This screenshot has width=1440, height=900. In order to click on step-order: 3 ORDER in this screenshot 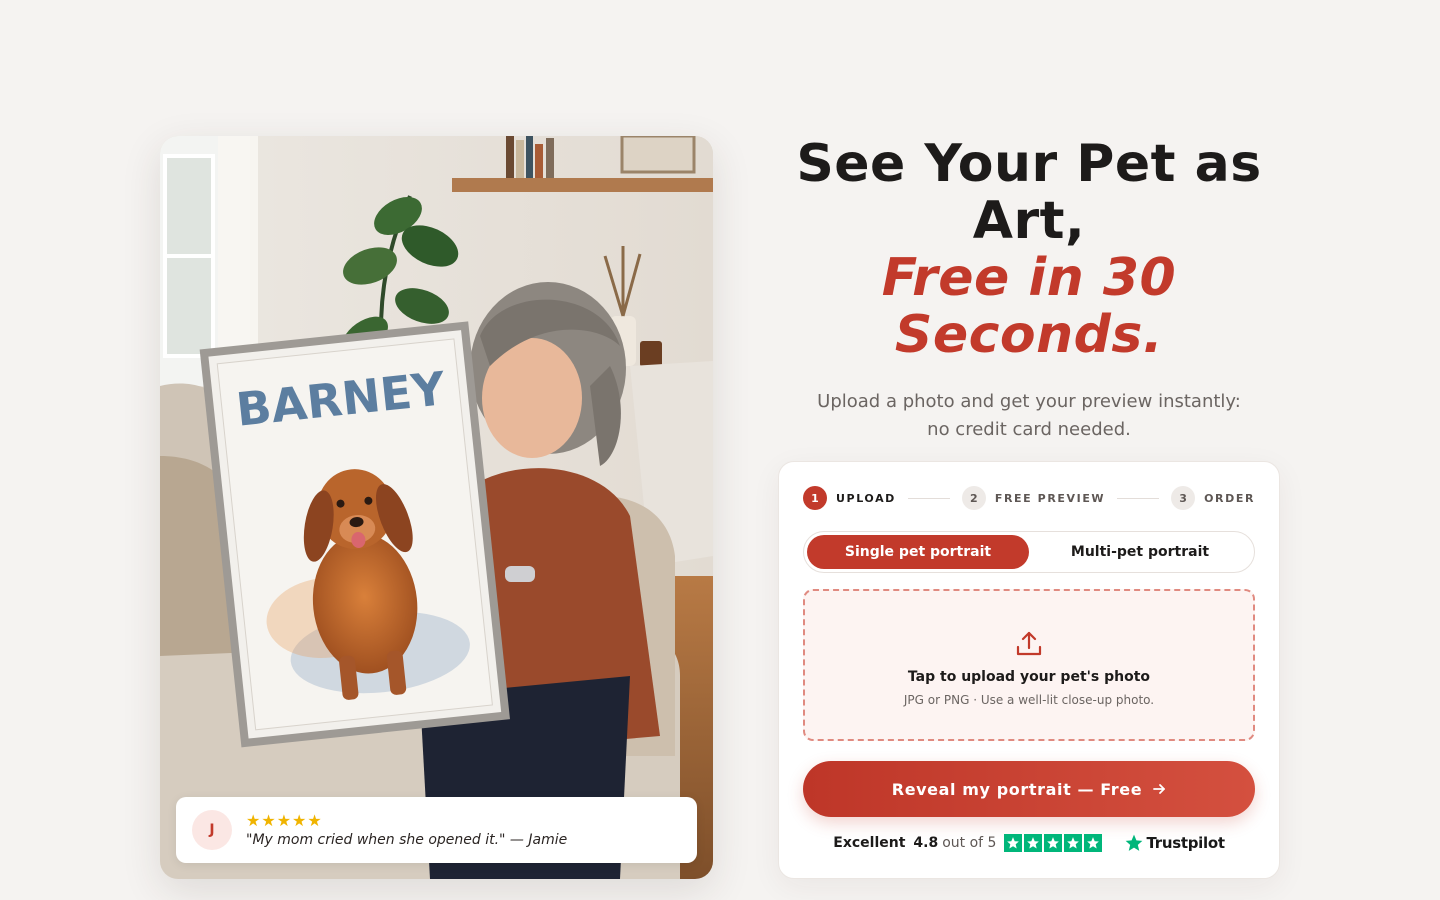, I will do `click(1213, 498)`.